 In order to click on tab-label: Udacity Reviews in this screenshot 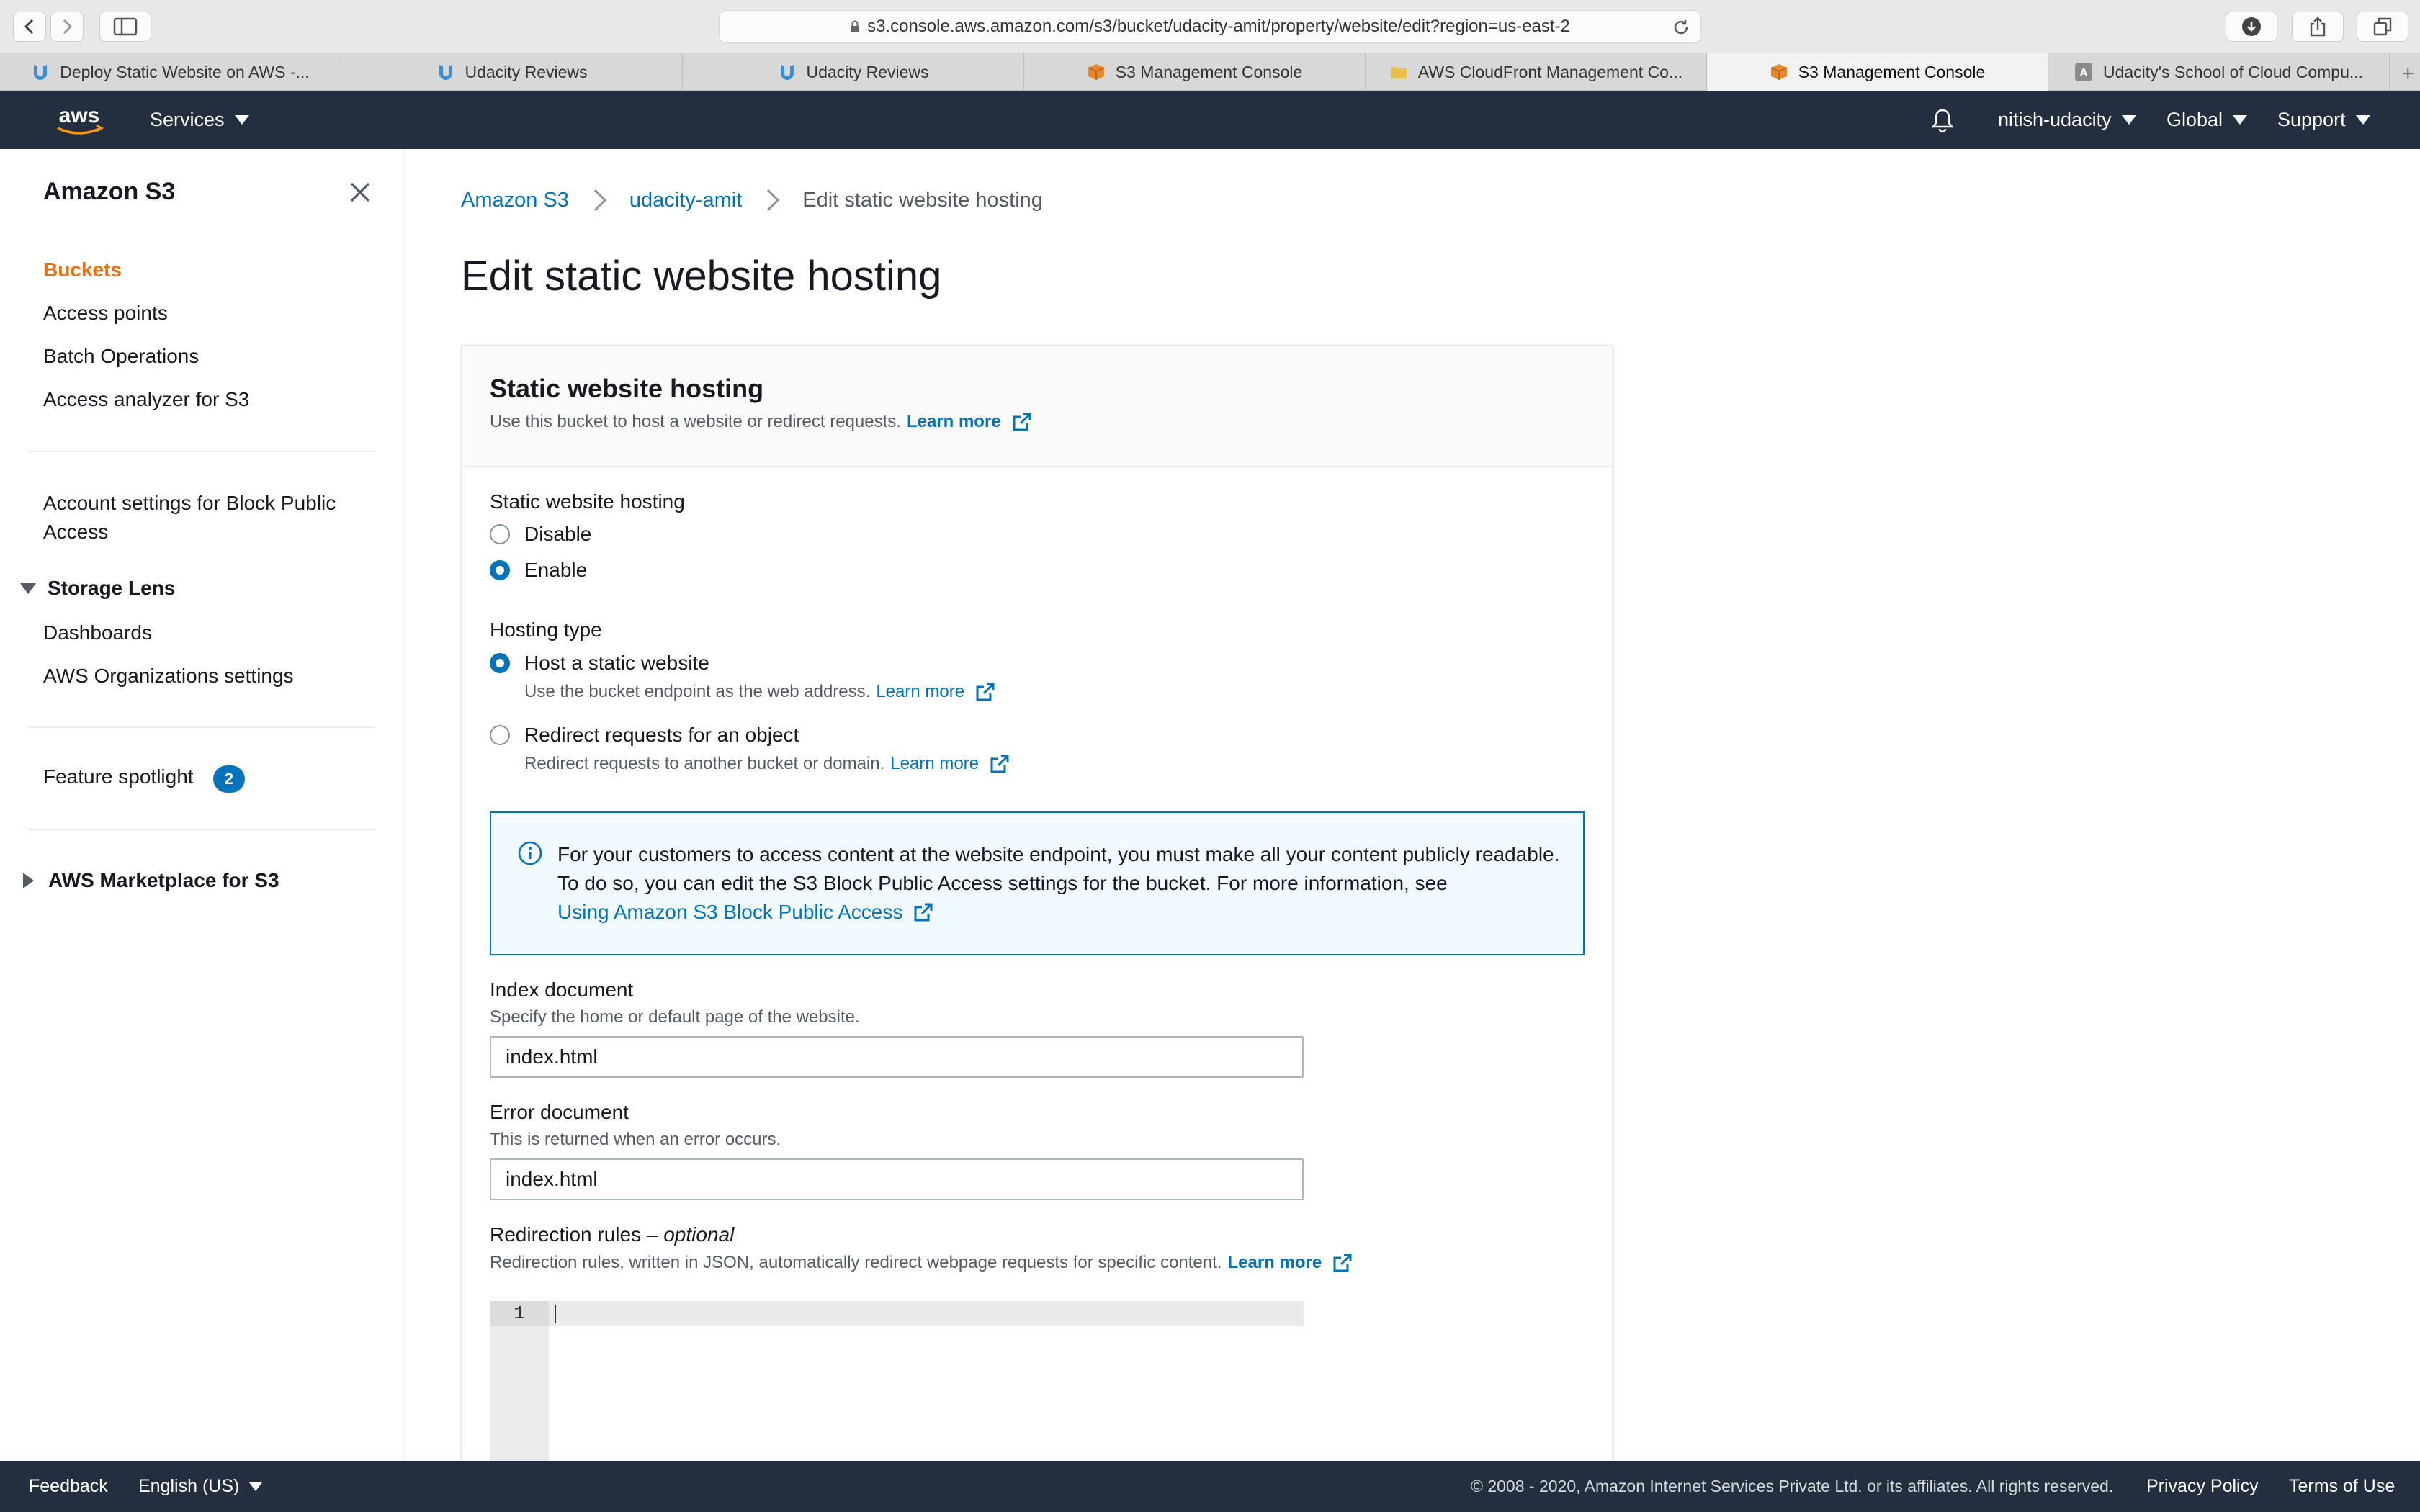, I will do `click(526, 71)`.